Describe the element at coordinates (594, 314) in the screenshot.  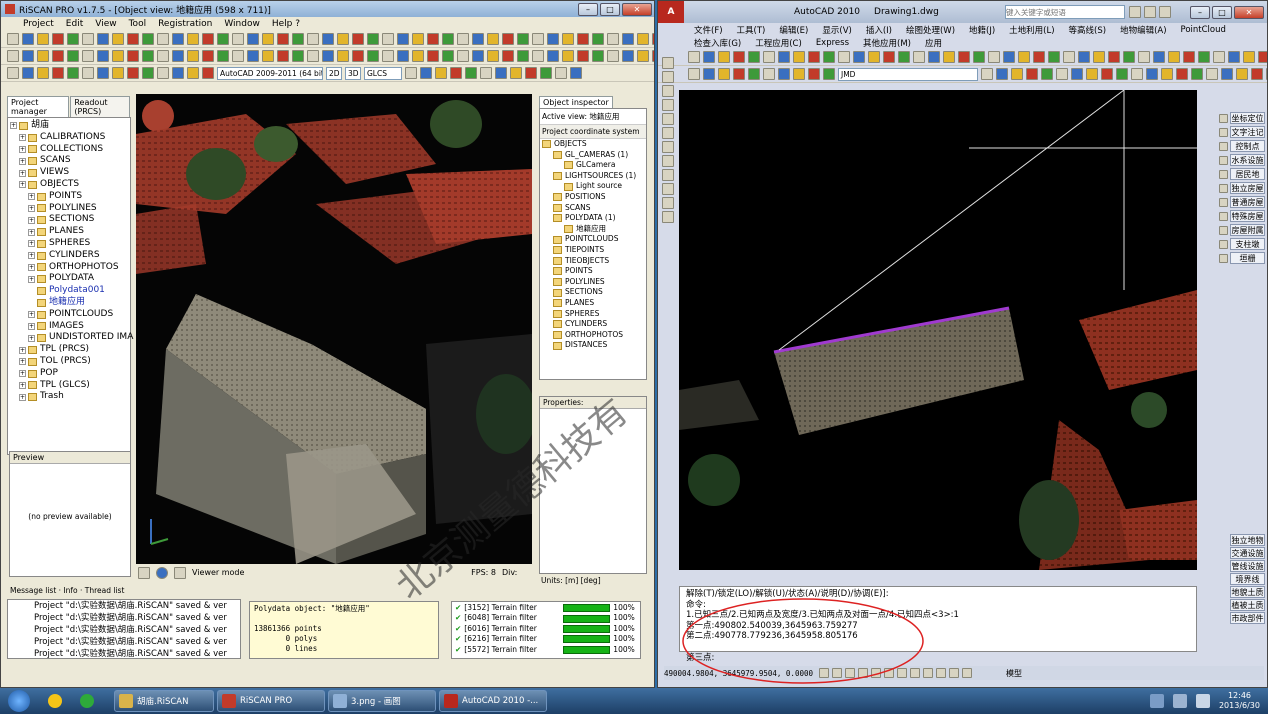
I see `inspector-item: SPHERES` at that location.